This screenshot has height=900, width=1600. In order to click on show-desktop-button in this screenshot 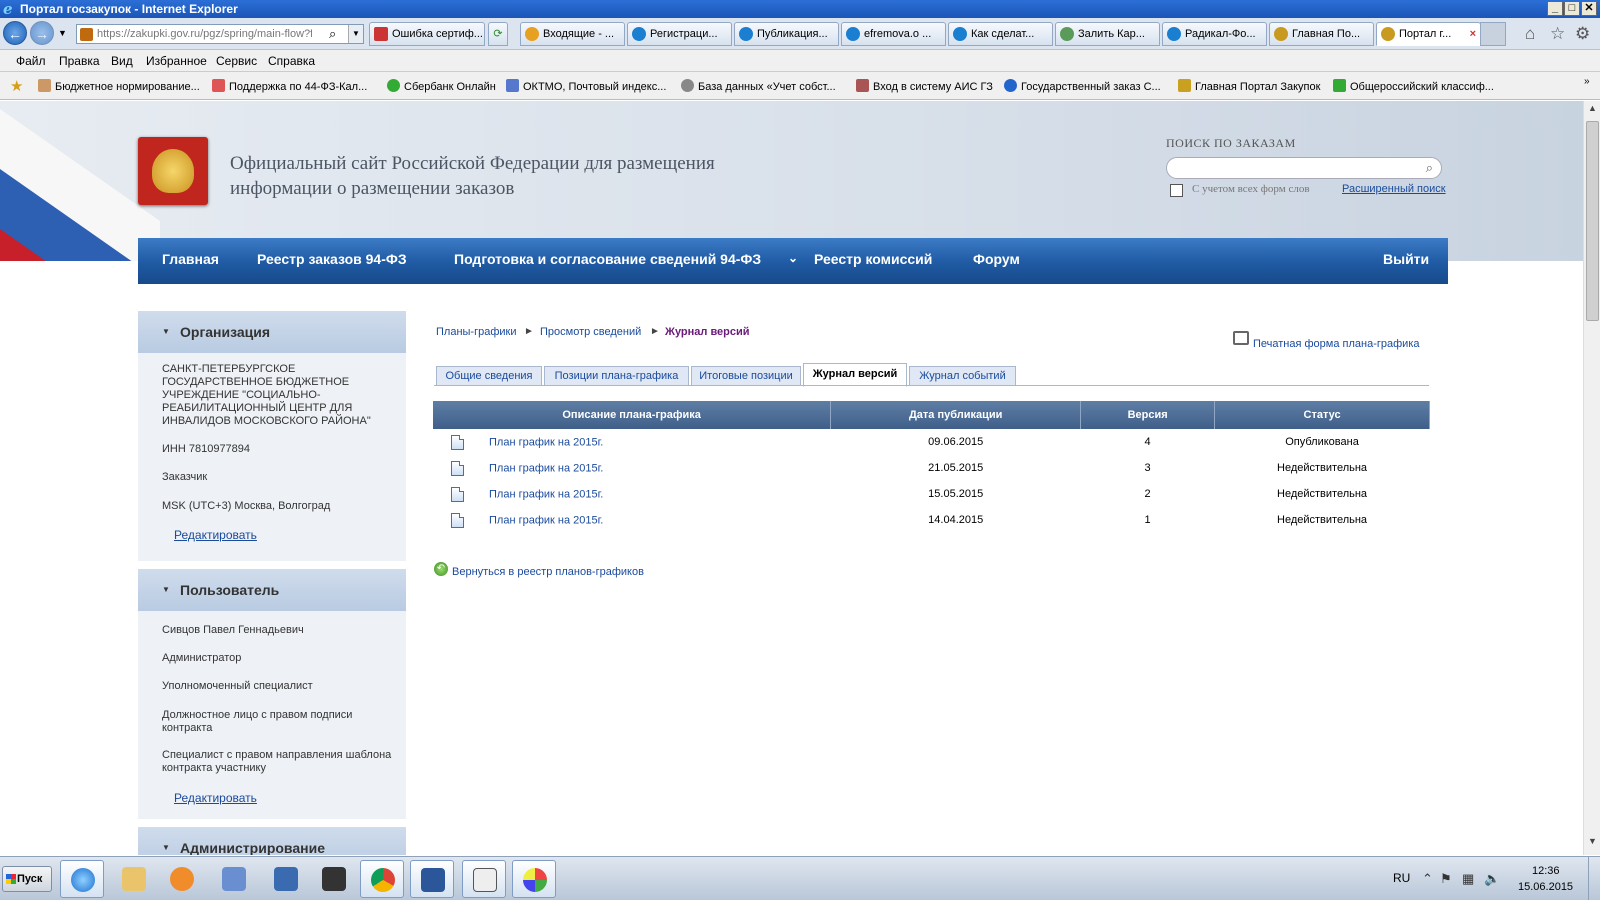, I will do `click(1594, 878)`.